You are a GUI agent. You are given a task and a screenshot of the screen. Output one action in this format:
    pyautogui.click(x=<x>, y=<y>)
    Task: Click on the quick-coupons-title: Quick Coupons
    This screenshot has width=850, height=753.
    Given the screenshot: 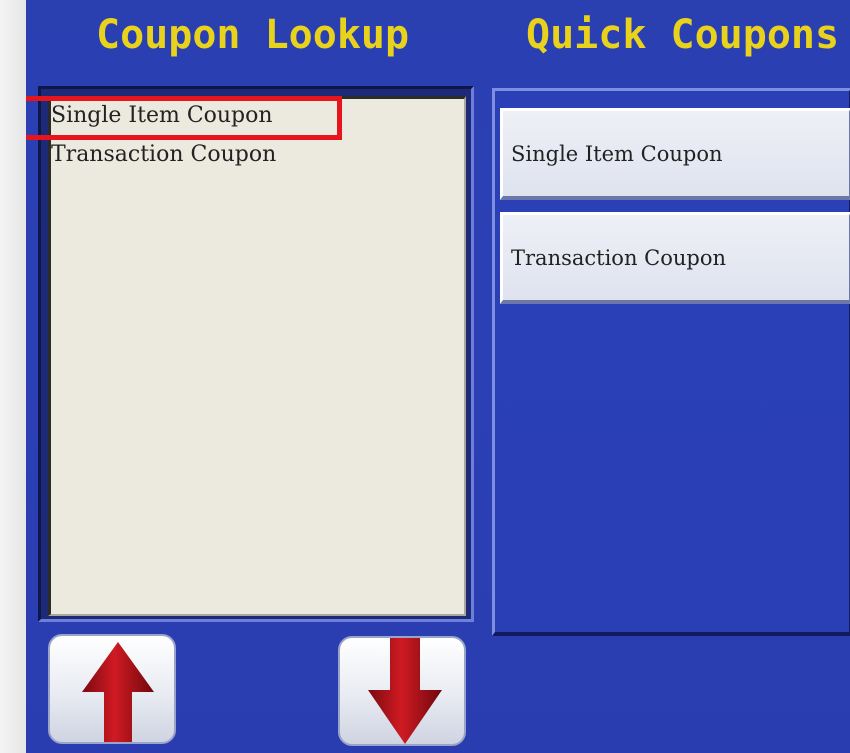 What is the action you would take?
    pyautogui.click(x=683, y=35)
    